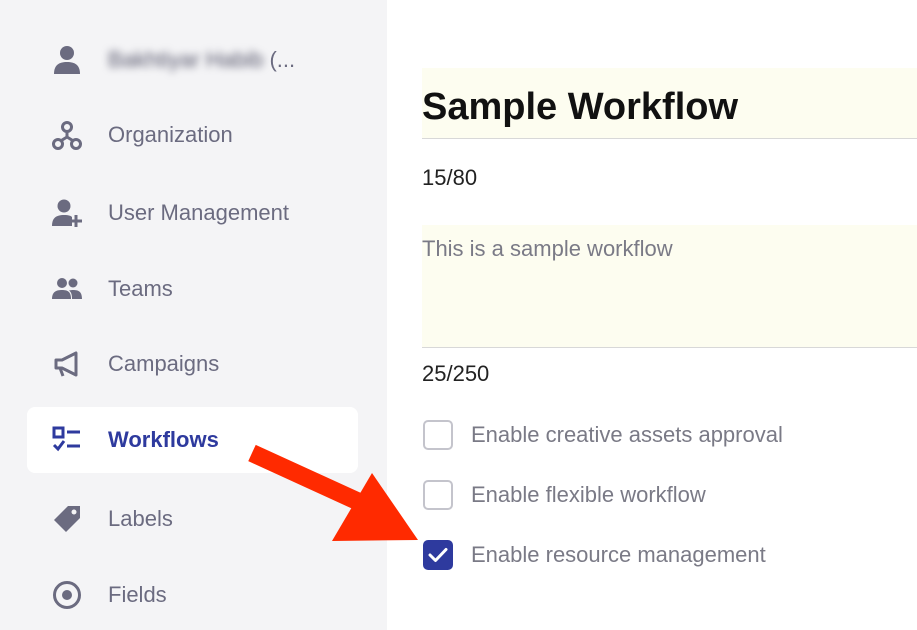  What do you see at coordinates (669, 286) in the screenshot?
I see `workflow-description-input: This is a sample workflow` at bounding box center [669, 286].